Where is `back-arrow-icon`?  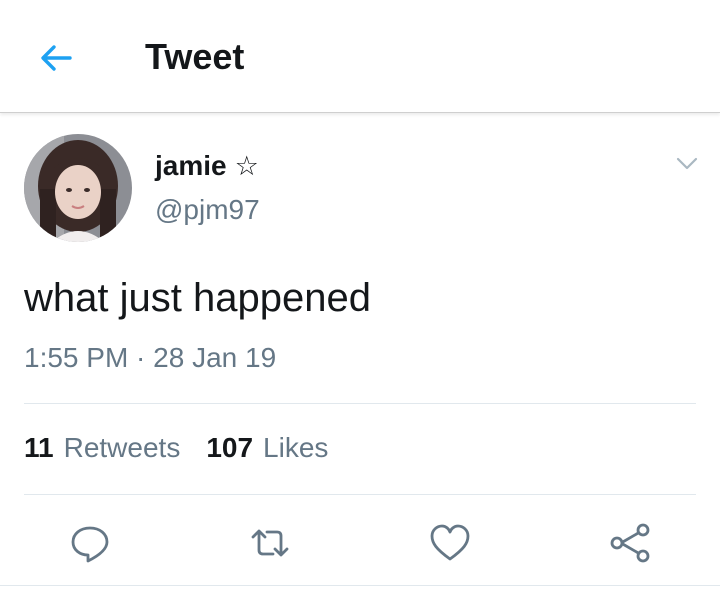 back-arrow-icon is located at coordinates (56, 58).